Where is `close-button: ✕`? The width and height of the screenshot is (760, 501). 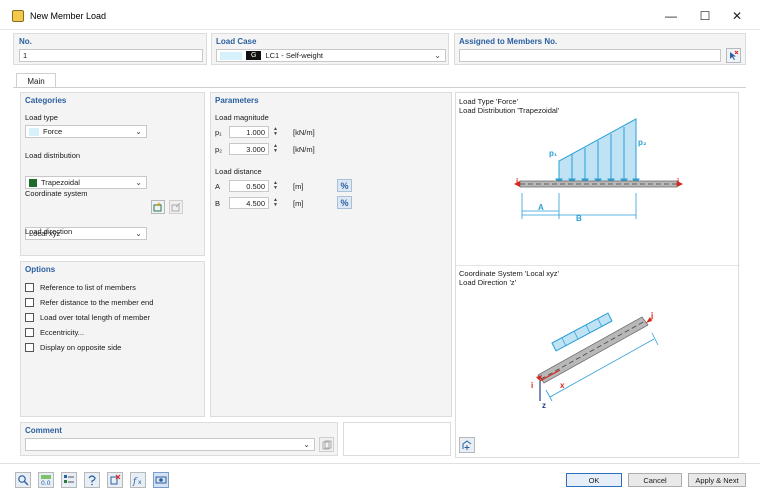 close-button: ✕ is located at coordinates (737, 16).